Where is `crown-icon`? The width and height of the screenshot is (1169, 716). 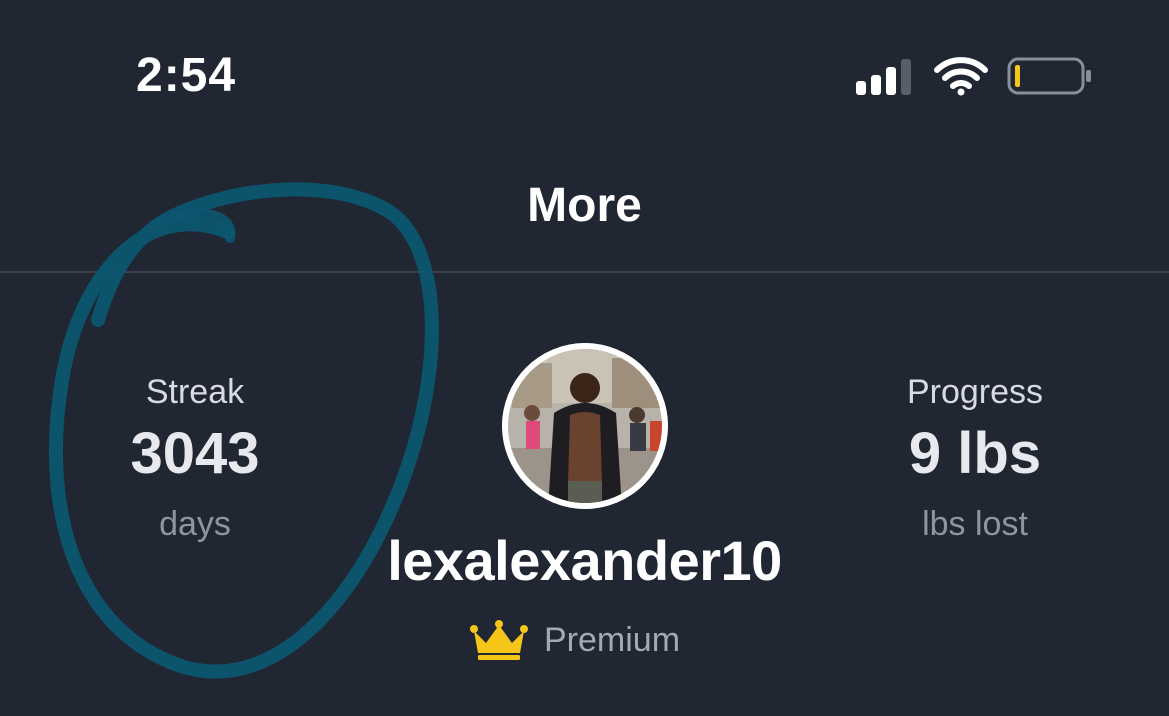 crown-icon is located at coordinates (499, 640).